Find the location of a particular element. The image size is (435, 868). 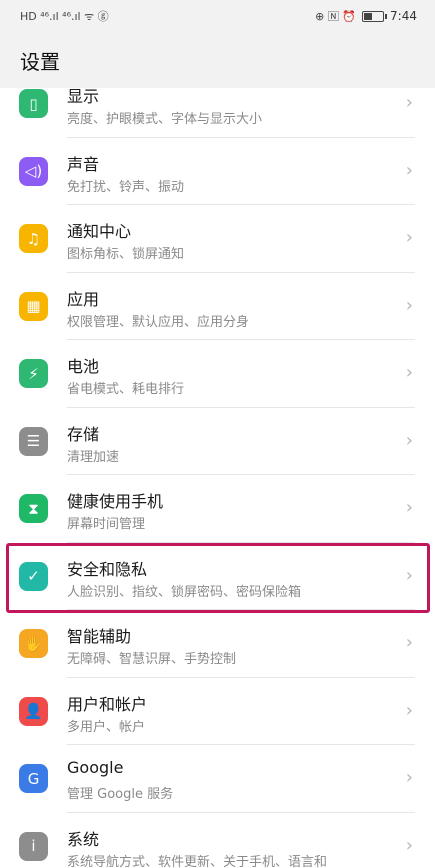

settings-item-subtitle: 亮度、护眼模式、字体与显示大小 is located at coordinates (165, 119).